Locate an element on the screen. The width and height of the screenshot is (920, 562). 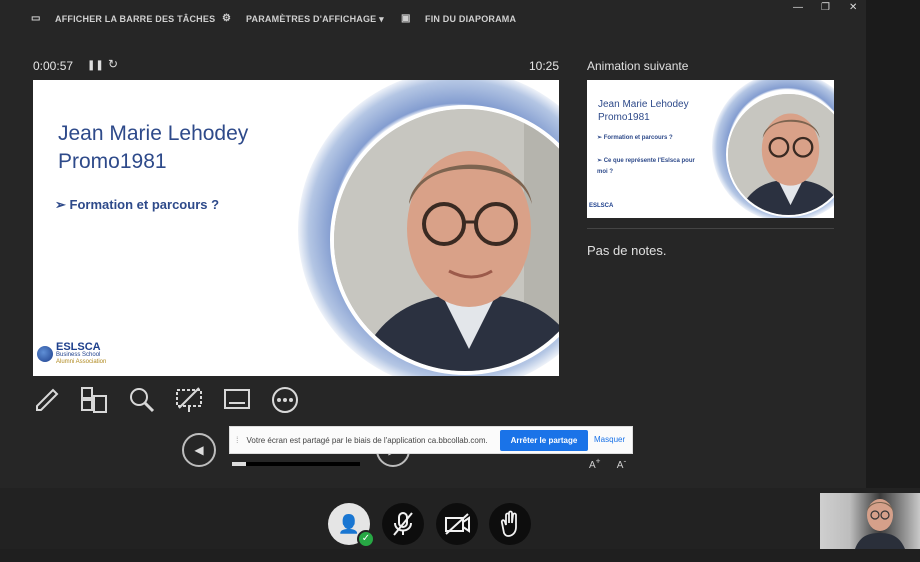
taskbar-icon: ▭ is located at coordinates (36, 18).